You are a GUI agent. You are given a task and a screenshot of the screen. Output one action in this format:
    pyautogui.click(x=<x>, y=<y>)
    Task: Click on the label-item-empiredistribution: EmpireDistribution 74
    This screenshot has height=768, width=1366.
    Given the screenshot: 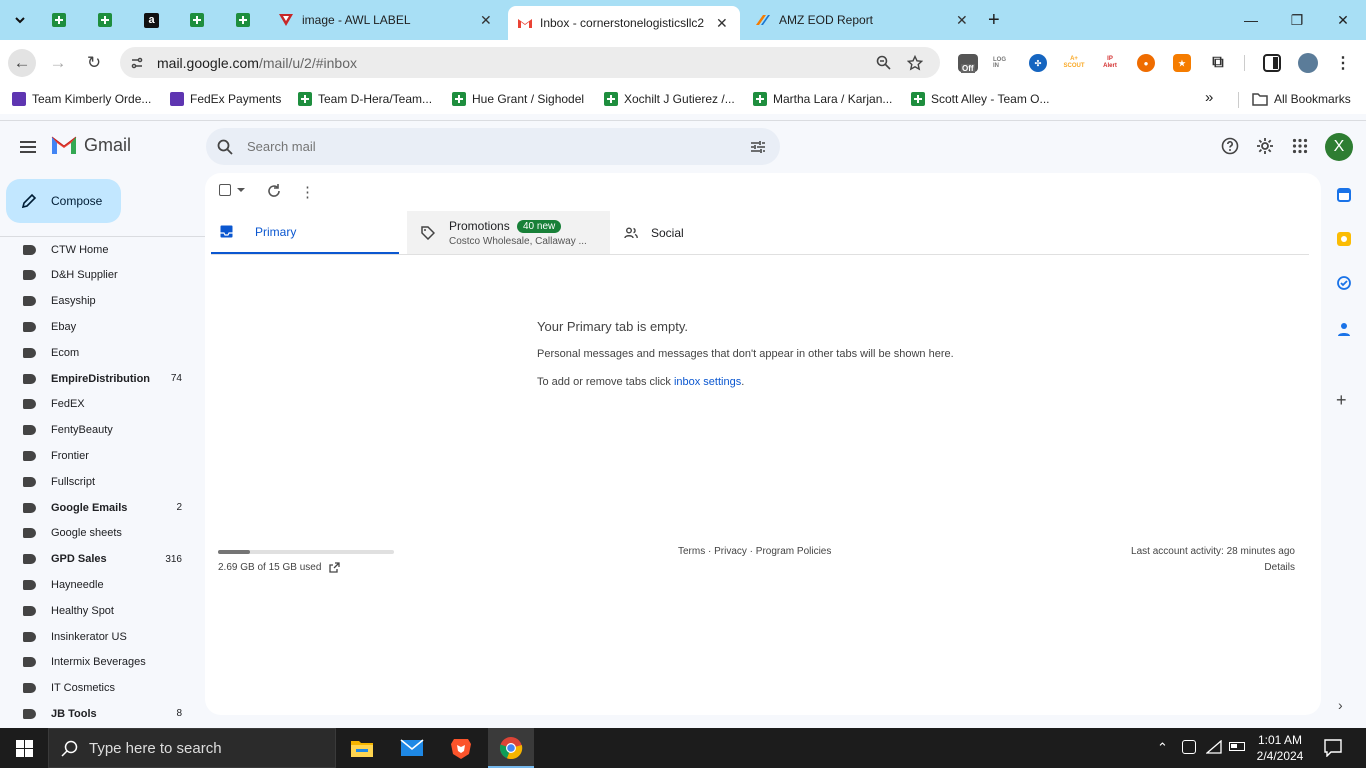 What is the action you would take?
    pyautogui.click(x=100, y=378)
    